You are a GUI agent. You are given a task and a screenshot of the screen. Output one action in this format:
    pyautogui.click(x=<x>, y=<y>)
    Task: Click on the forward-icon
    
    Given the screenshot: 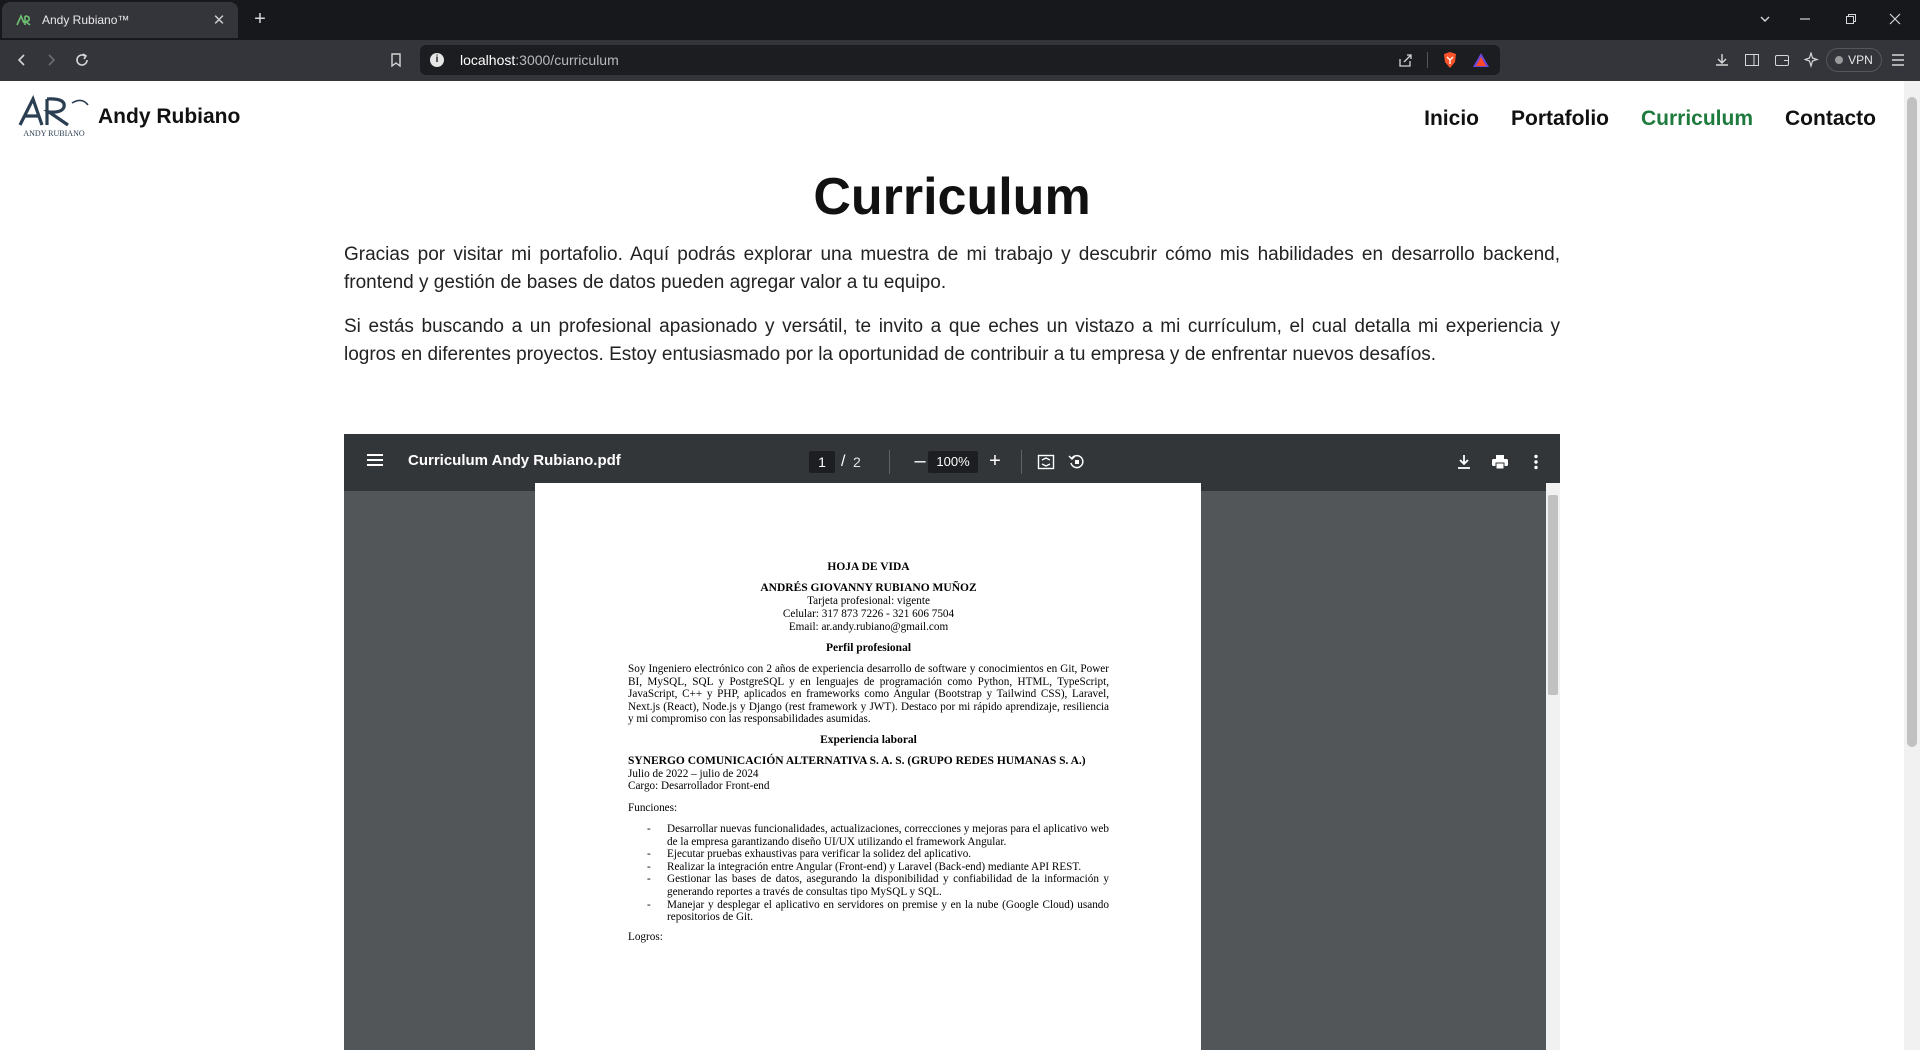 What is the action you would take?
    pyautogui.click(x=51, y=60)
    